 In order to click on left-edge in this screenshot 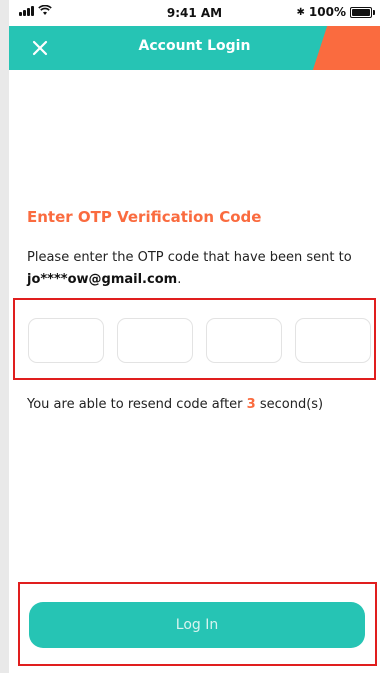, I will do `click(4, 336)`.